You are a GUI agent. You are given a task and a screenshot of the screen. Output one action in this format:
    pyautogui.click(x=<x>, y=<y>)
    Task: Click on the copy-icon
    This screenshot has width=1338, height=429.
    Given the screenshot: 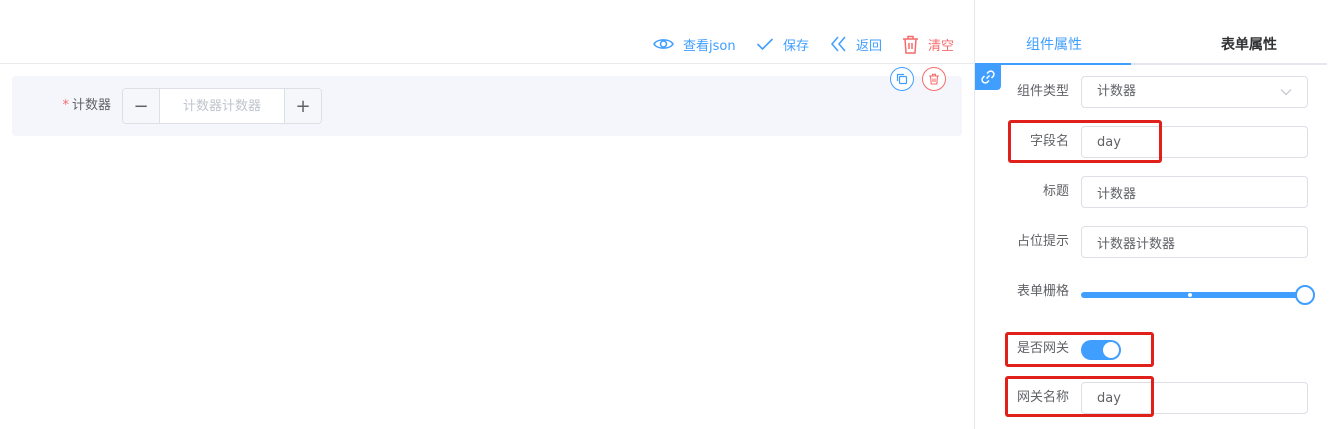 What is the action you would take?
    pyautogui.click(x=902, y=79)
    